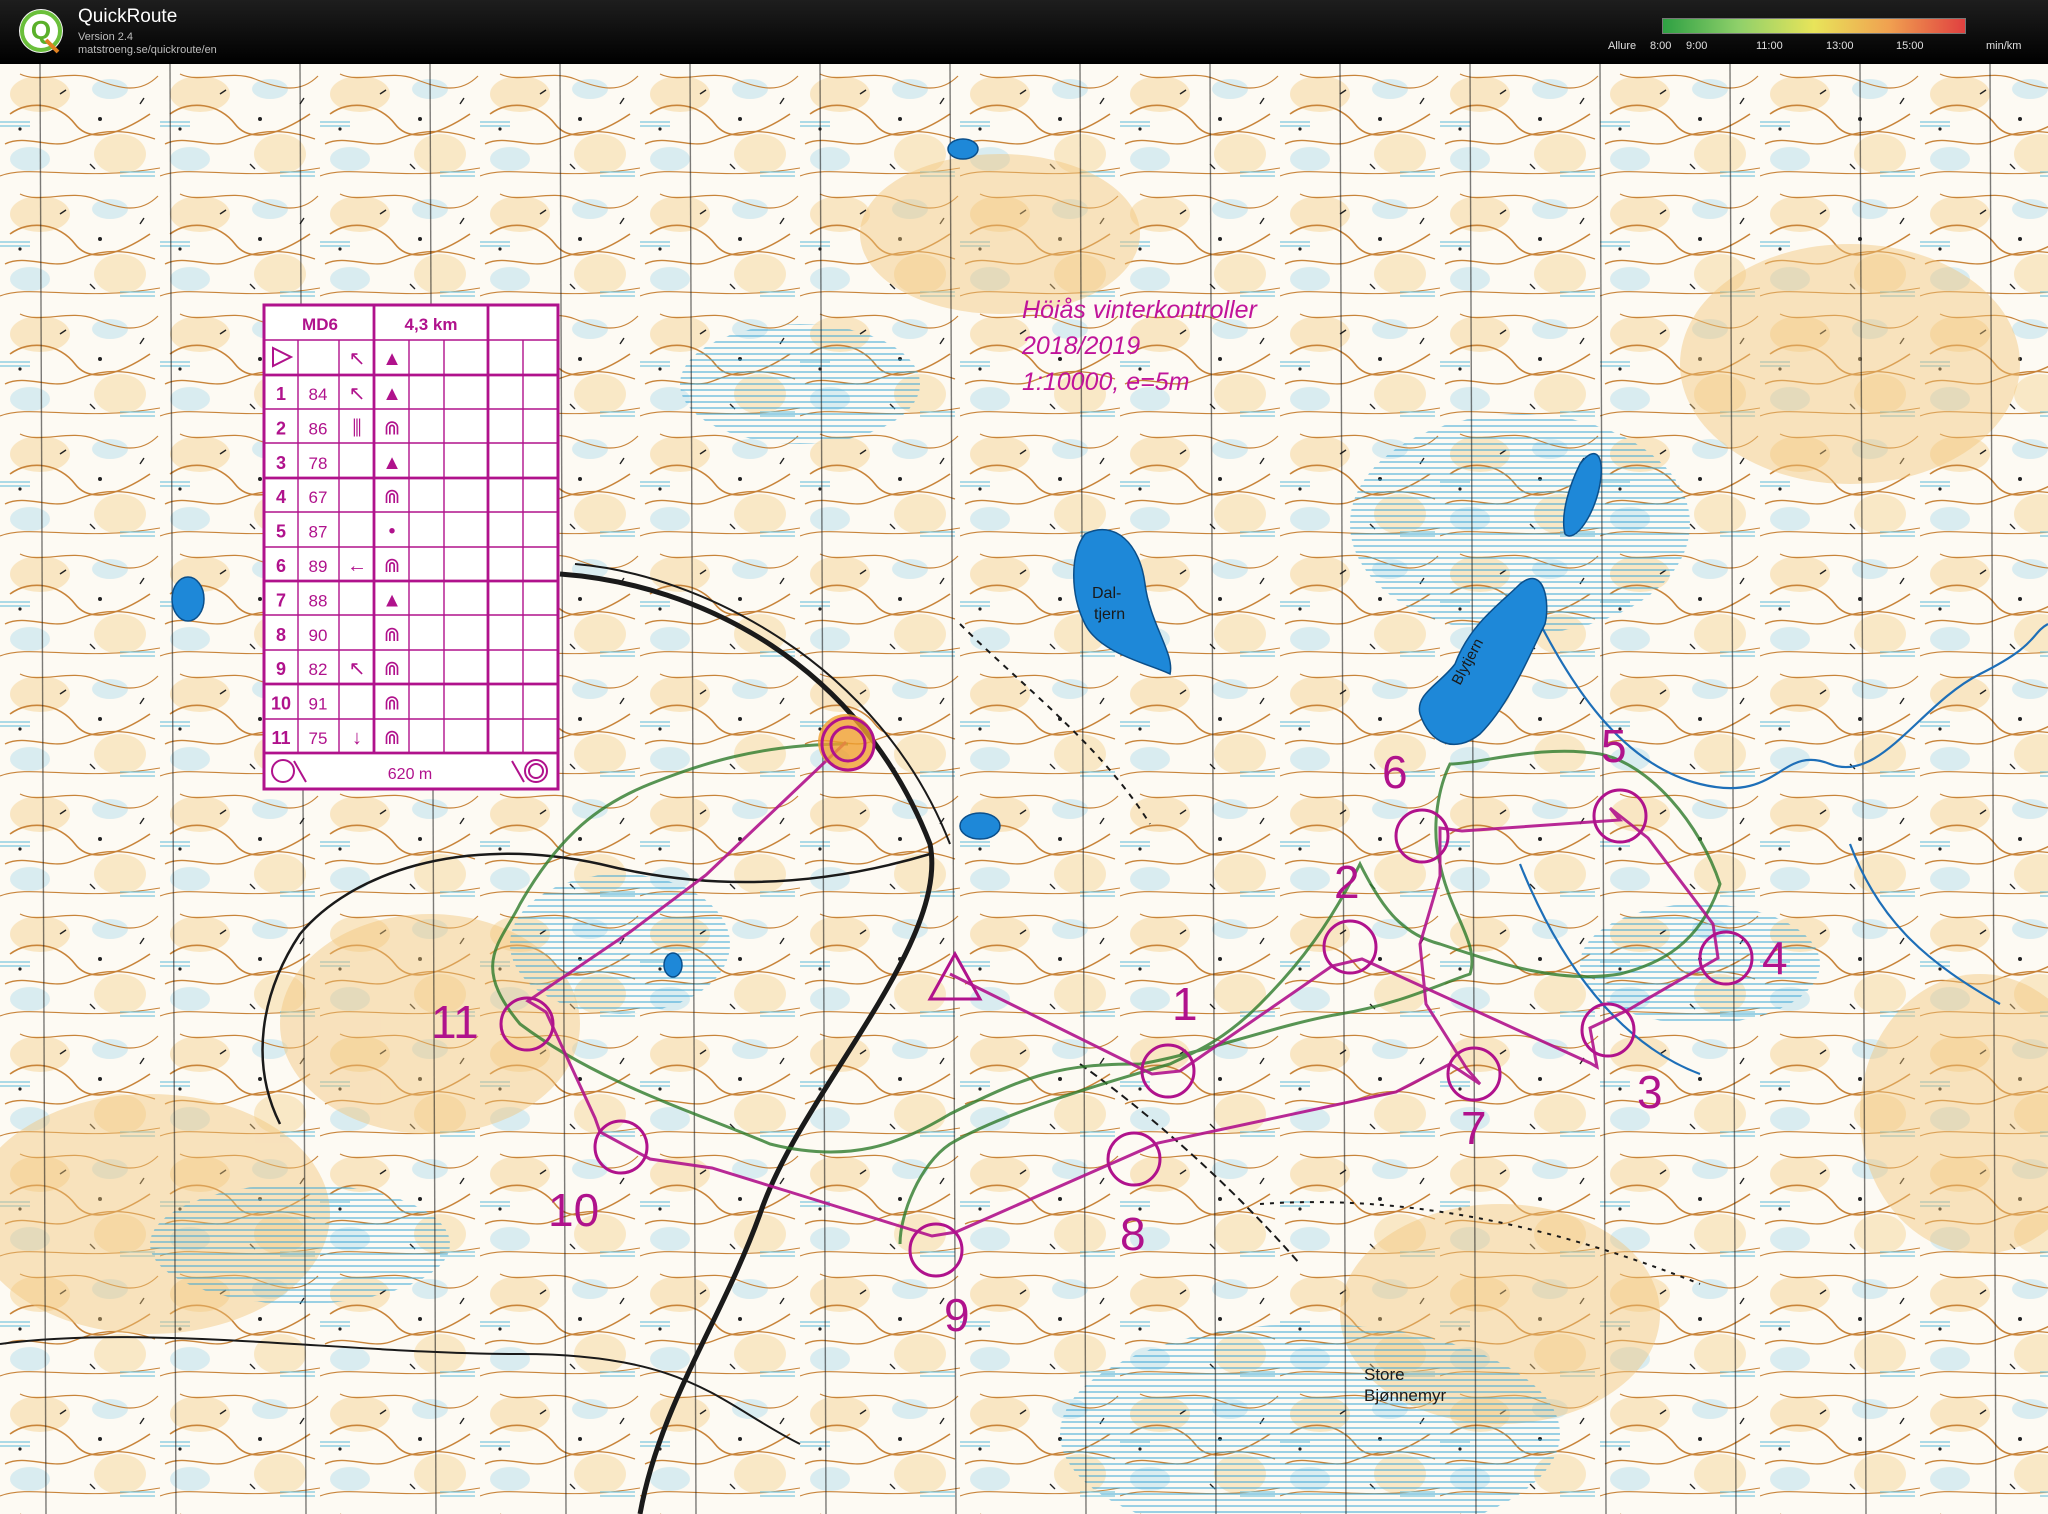  Describe the element at coordinates (1614, 746) in the screenshot. I see `control-number-5: 5` at that location.